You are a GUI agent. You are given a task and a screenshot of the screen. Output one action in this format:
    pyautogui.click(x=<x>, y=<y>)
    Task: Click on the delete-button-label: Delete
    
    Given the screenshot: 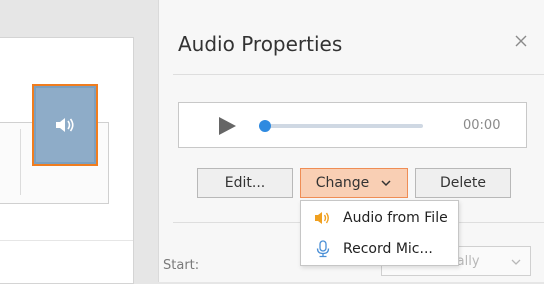 What is the action you would take?
    pyautogui.click(x=463, y=183)
    